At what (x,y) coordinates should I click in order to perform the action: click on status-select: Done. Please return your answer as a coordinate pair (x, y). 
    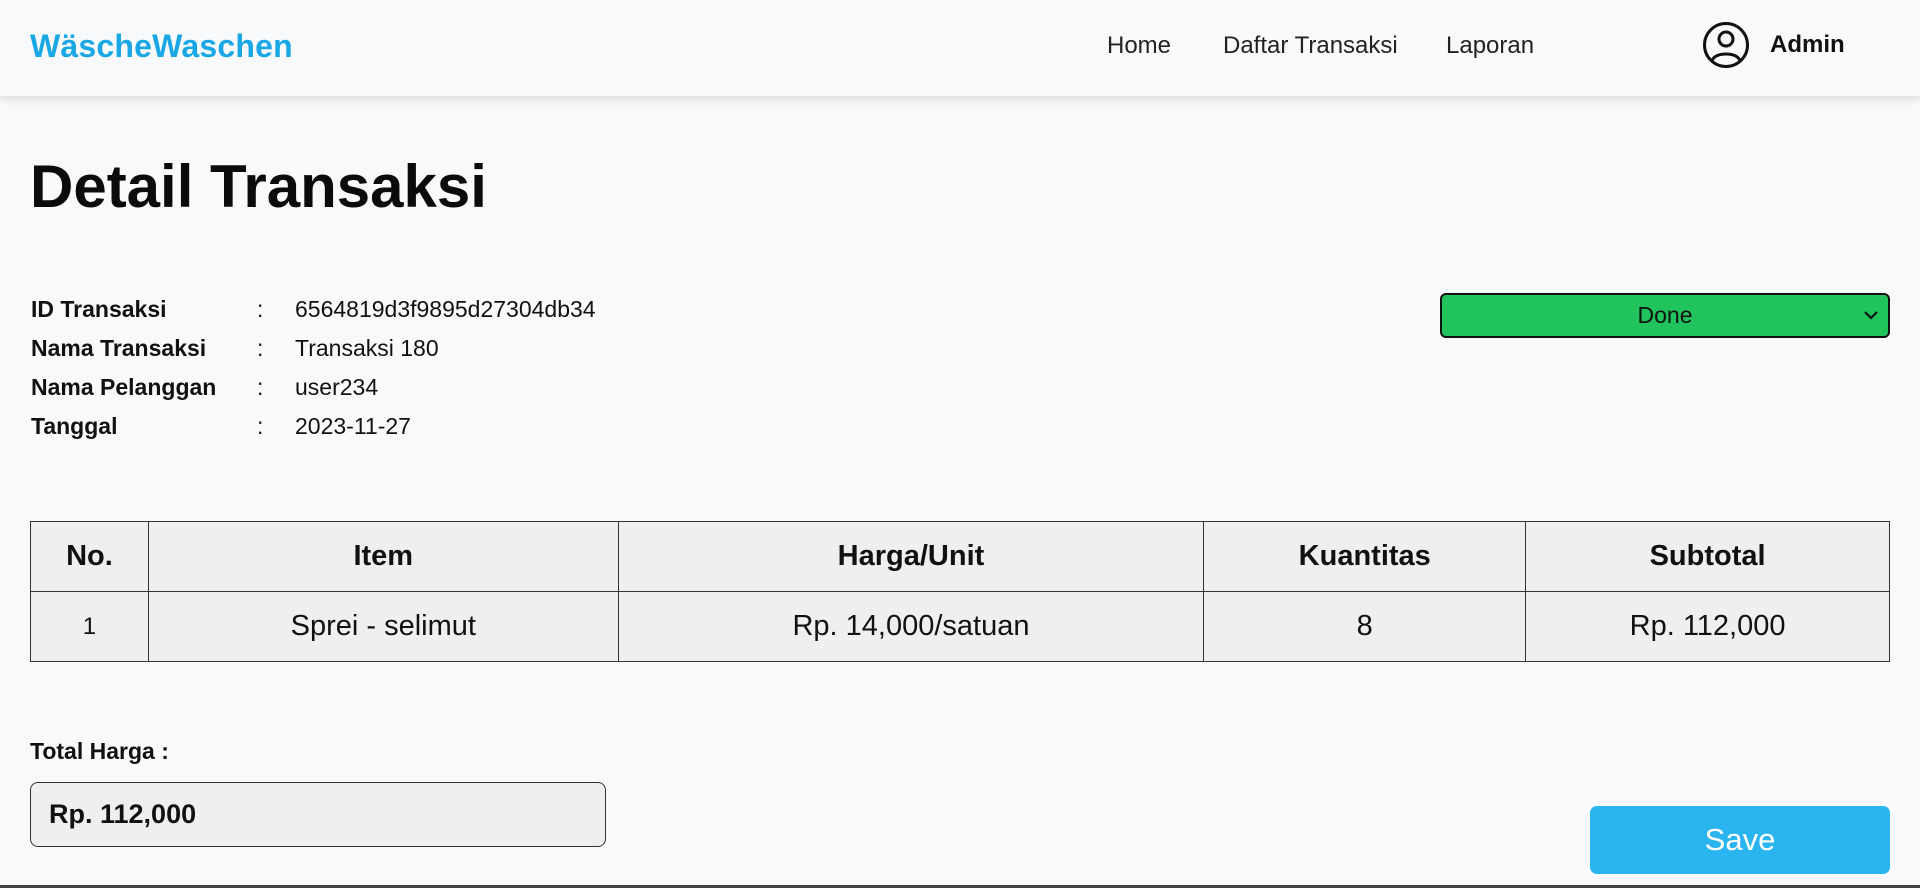
    Looking at the image, I should click on (1665, 315).